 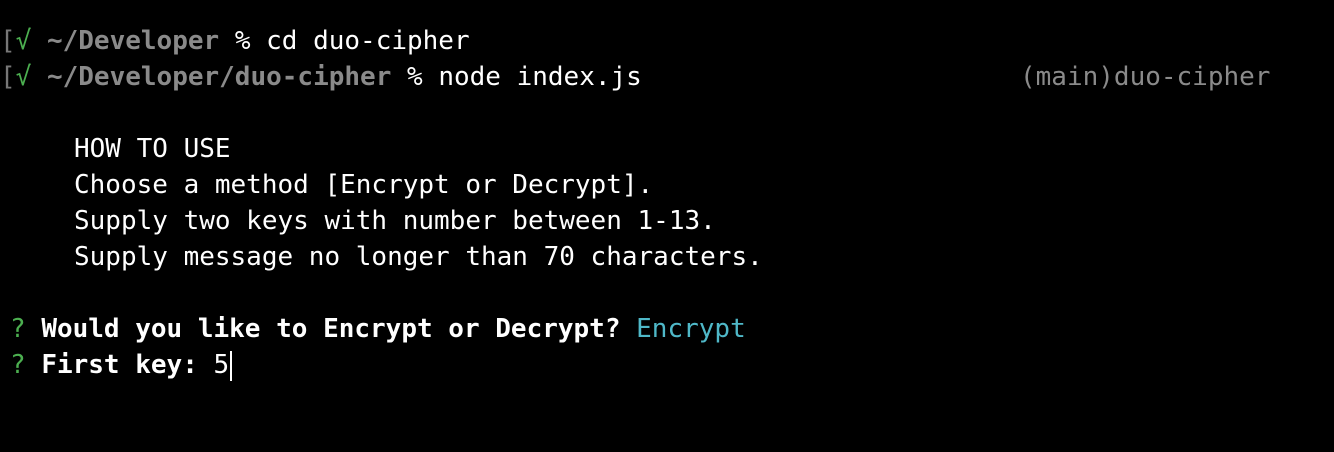 I want to click on history-line-1: [√ ~/Developer % cd duo-cipher, so click(x=235, y=41).